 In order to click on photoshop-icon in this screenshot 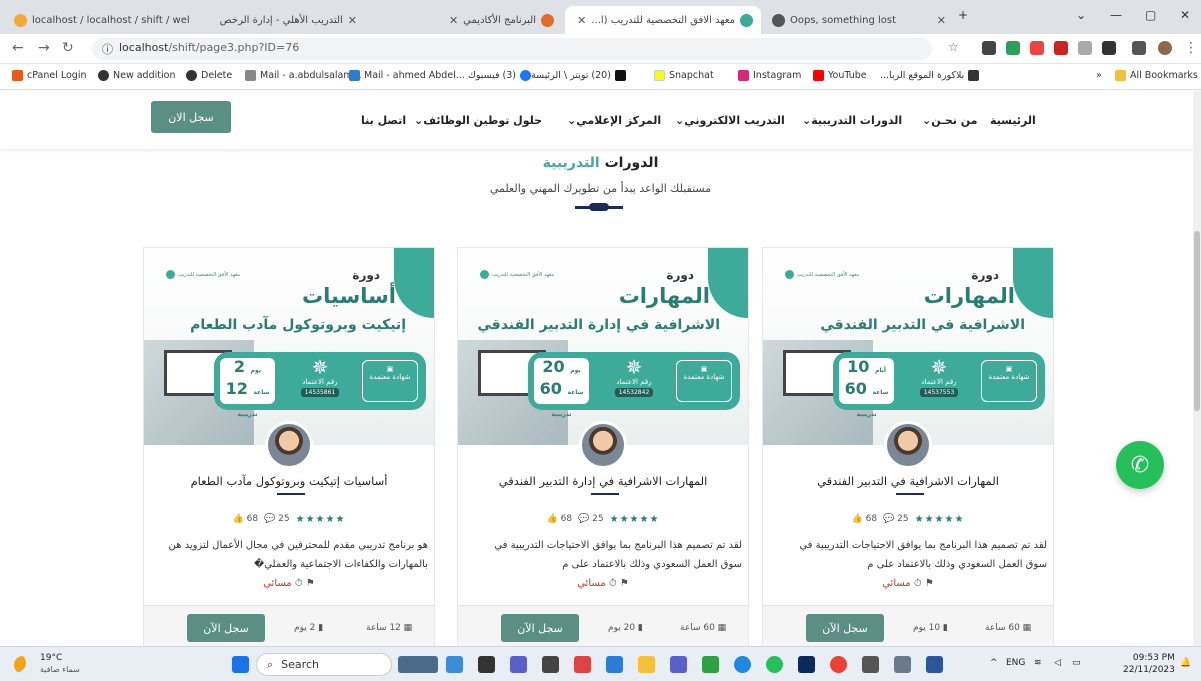, I will do `click(806, 664)`.